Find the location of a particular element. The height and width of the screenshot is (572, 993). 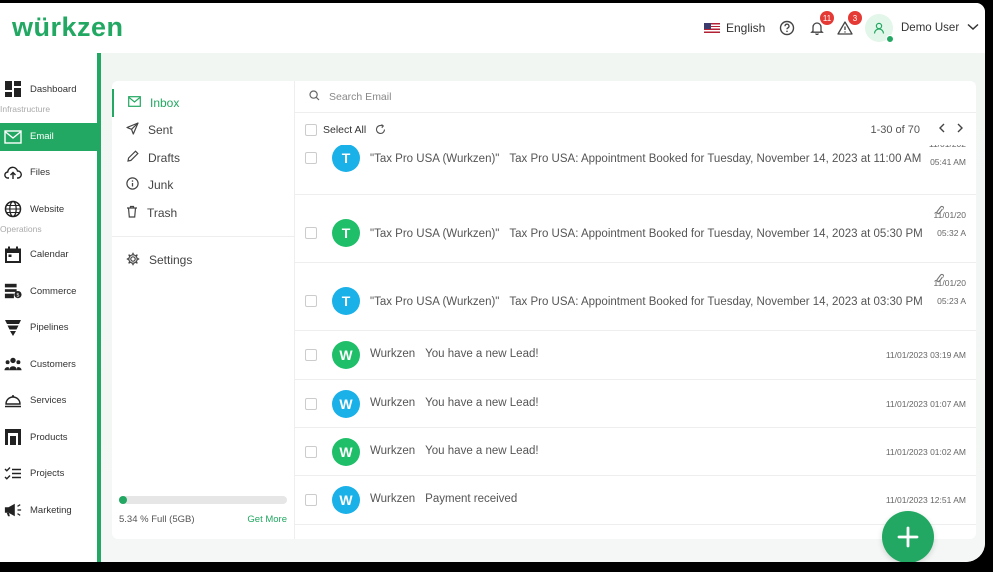

dashboard-icon is located at coordinates (13, 89).